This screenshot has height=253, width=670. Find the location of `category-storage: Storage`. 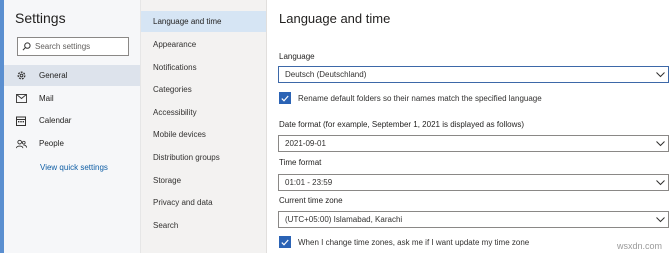

category-storage: Storage is located at coordinates (203, 180).